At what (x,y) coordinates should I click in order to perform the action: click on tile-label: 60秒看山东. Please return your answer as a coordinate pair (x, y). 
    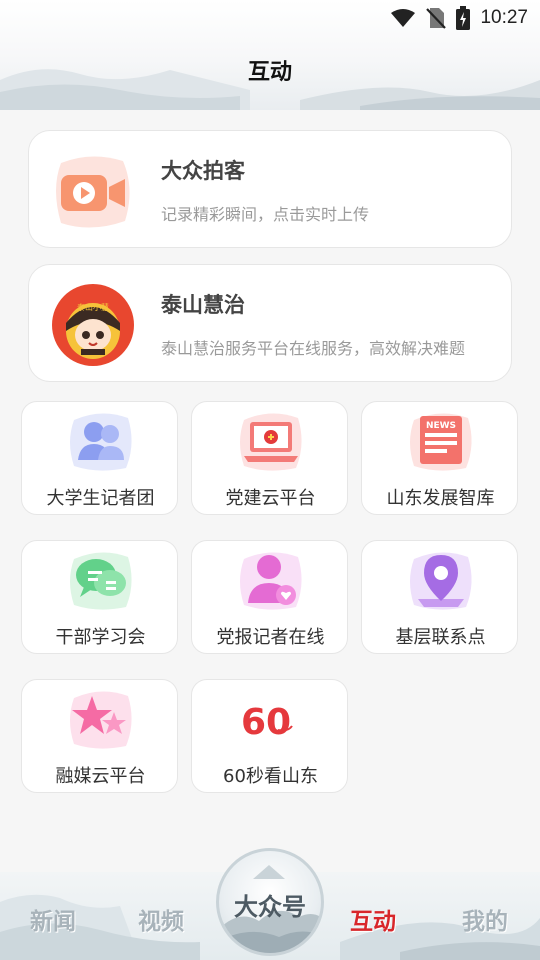
    Looking at the image, I should click on (270, 776).